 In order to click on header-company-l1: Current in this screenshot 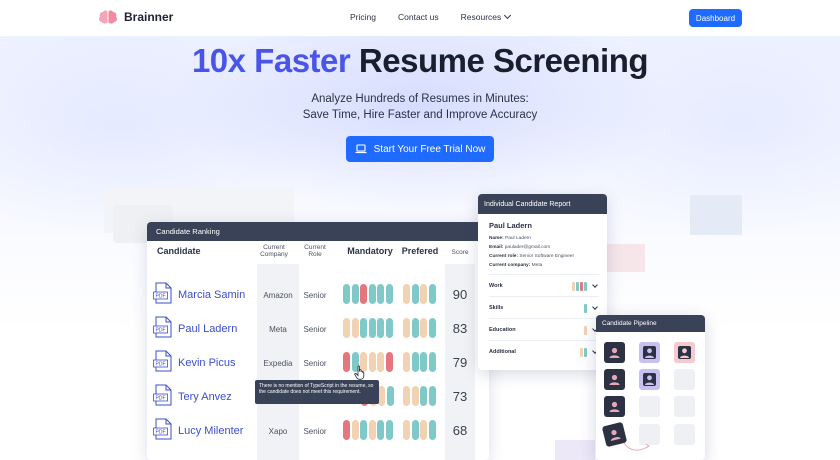, I will do `click(274, 247)`.